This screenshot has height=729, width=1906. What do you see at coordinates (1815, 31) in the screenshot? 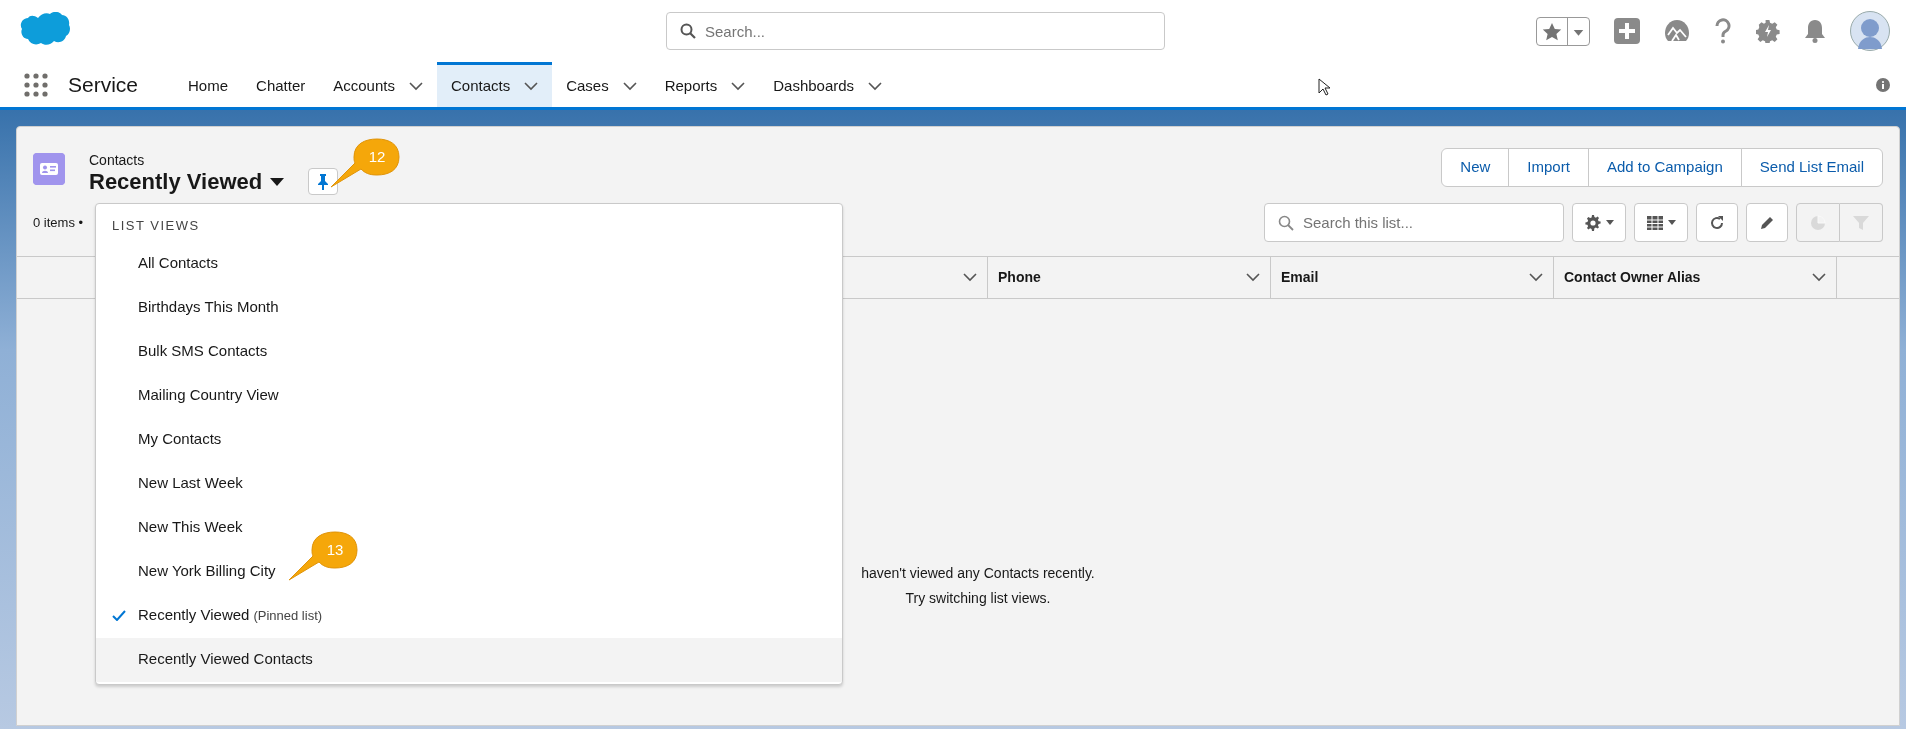
I see `notifications-icon` at bounding box center [1815, 31].